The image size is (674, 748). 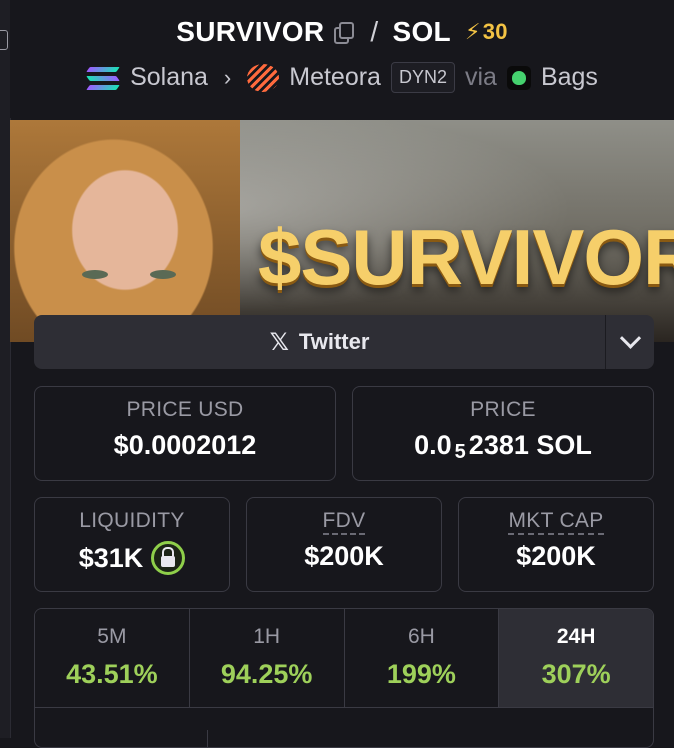 What do you see at coordinates (250, 31) in the screenshot?
I see `base-token-symbol: SURVIVOR` at bounding box center [250, 31].